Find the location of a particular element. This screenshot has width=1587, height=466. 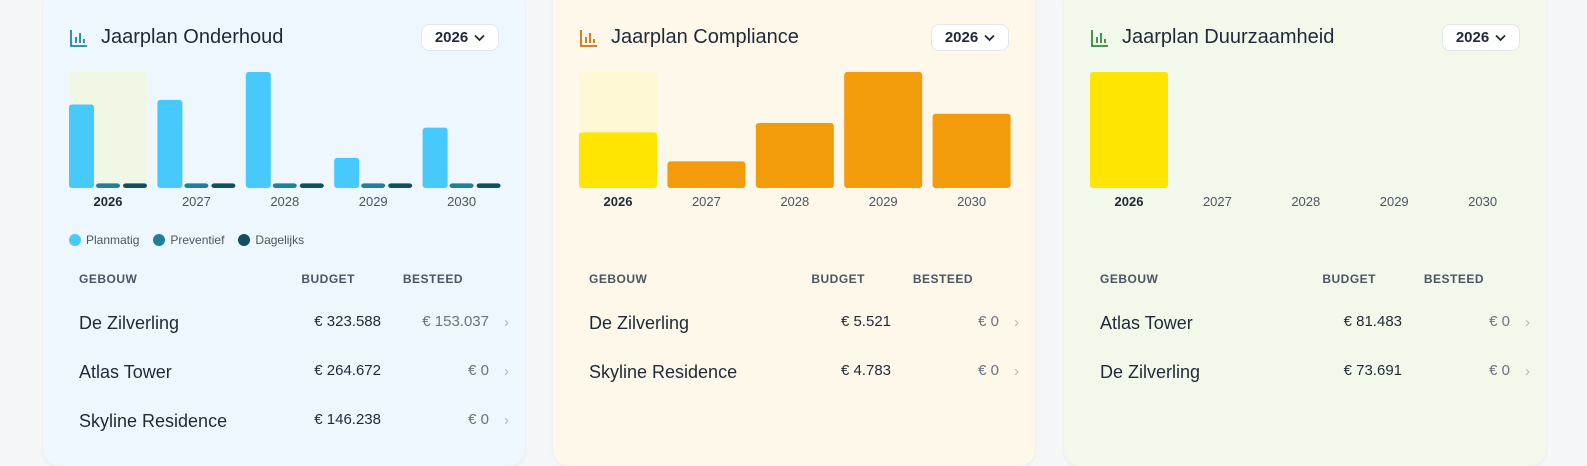

bar-2027 is located at coordinates (706, 174).